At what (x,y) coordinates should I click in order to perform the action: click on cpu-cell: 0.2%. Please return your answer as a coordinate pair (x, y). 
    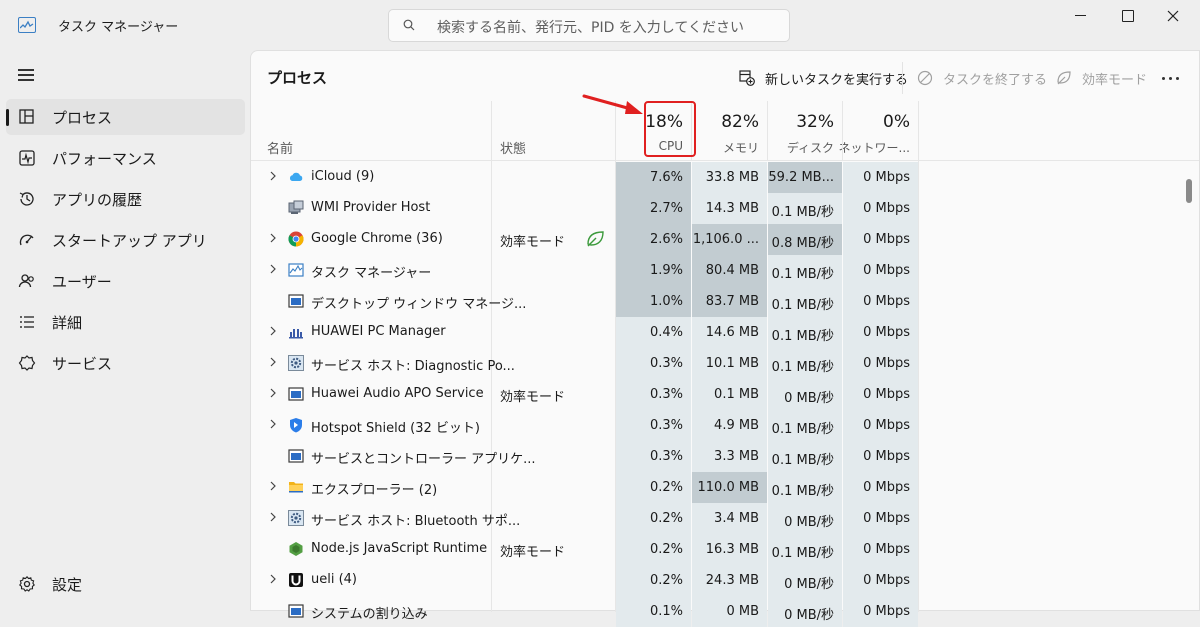
    Looking at the image, I should click on (653, 580).